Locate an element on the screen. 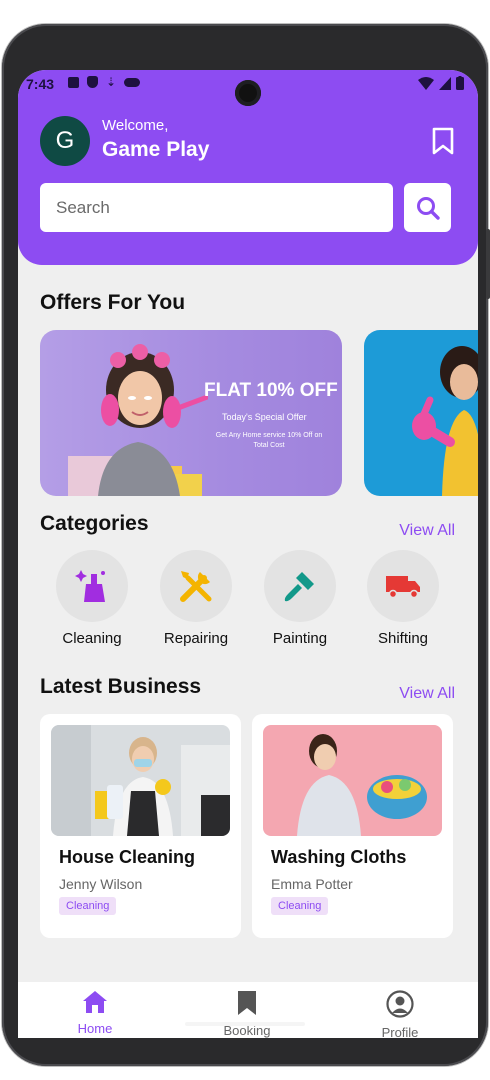  nav-booking: Booking is located at coordinates (247, 1014).